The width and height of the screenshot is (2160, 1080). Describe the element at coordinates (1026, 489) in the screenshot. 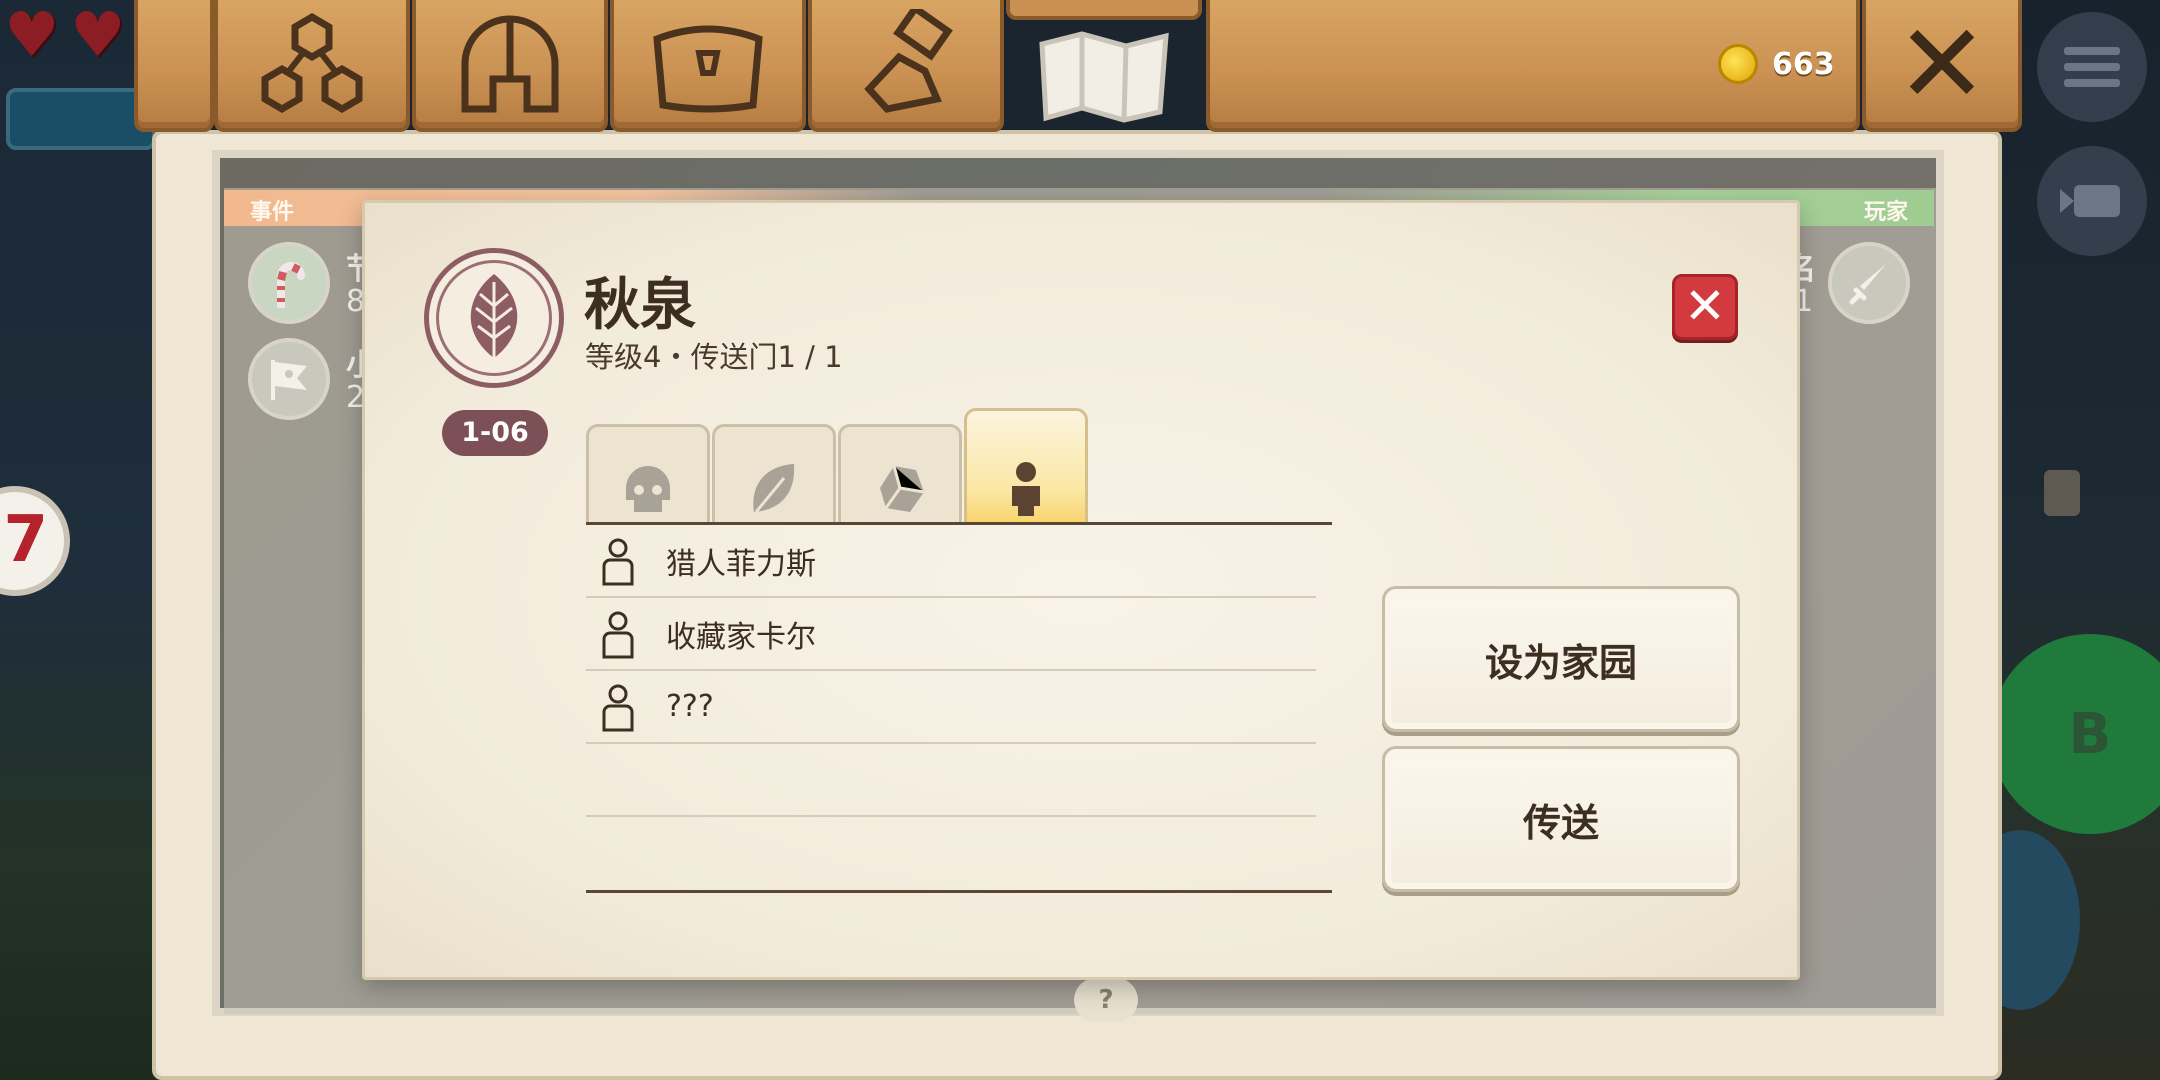

I see `person-icon` at that location.